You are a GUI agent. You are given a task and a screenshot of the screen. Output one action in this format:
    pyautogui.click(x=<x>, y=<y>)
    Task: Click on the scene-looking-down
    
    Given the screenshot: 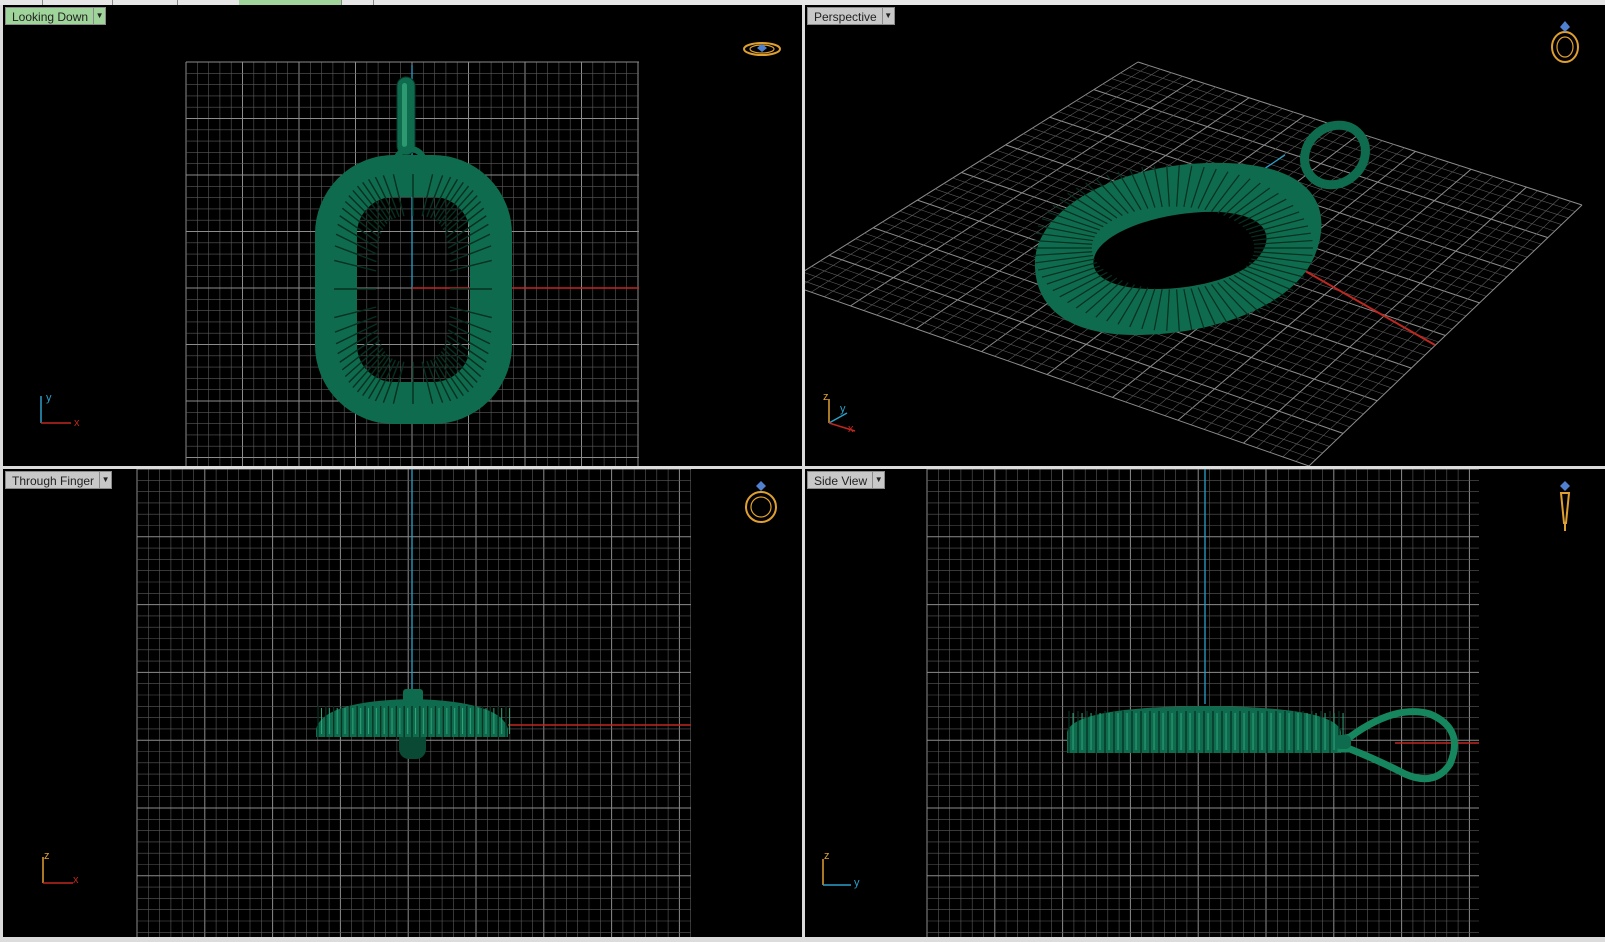 What is the action you would take?
    pyautogui.click(x=412, y=263)
    